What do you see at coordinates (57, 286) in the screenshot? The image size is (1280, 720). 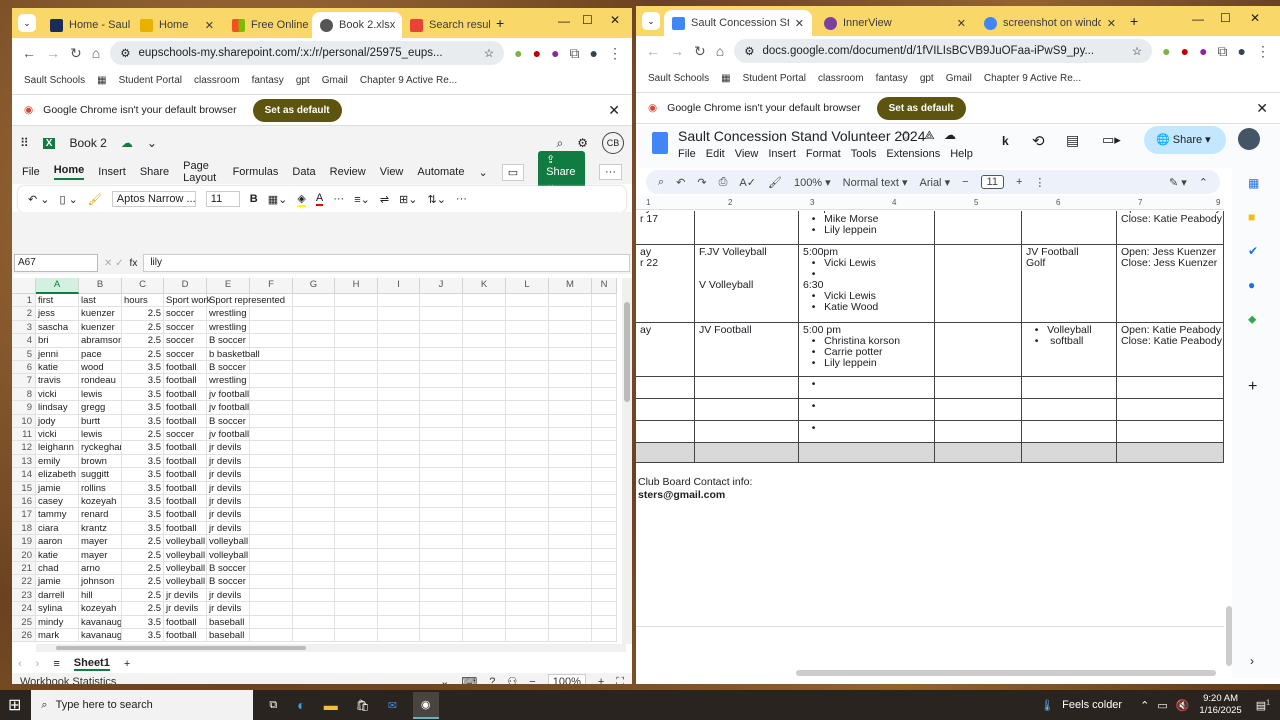 I see `column-header: A` at bounding box center [57, 286].